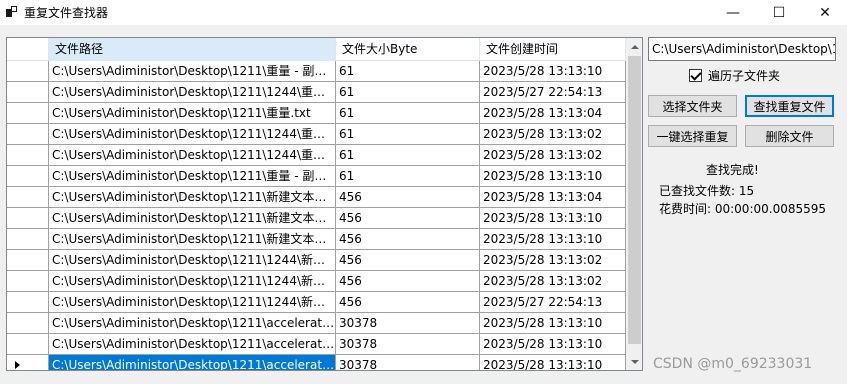 The height and width of the screenshot is (384, 847). I want to click on title-bar: 重复文件查找器 — ☐ ✕, so click(423, 12).